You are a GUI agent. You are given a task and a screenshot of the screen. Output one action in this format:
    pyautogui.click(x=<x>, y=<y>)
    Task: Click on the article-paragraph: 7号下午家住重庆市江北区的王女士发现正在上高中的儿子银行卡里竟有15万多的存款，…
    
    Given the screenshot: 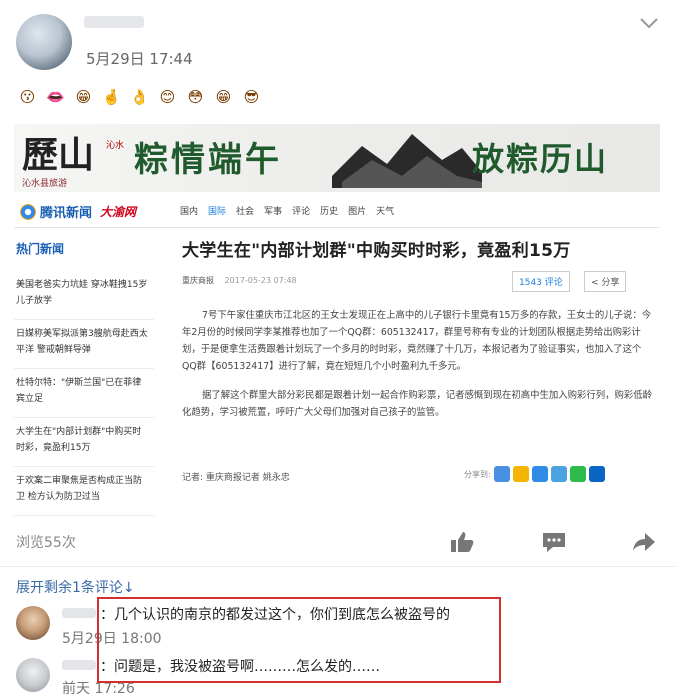 What is the action you would take?
    pyautogui.click(x=417, y=341)
    